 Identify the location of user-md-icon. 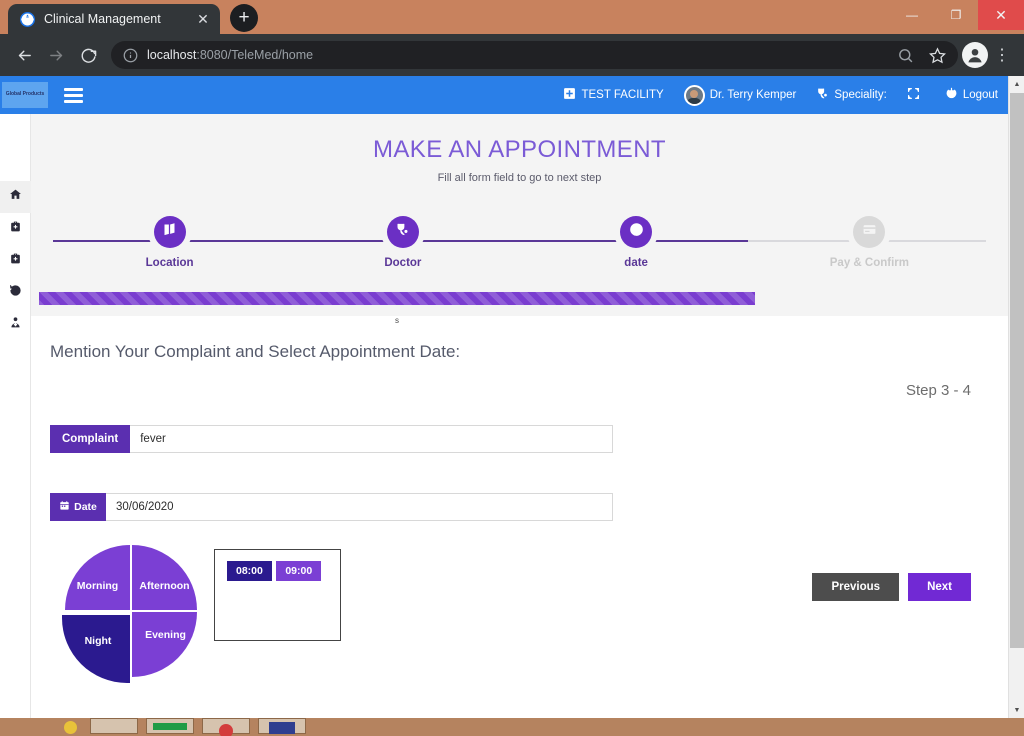
(15, 325).